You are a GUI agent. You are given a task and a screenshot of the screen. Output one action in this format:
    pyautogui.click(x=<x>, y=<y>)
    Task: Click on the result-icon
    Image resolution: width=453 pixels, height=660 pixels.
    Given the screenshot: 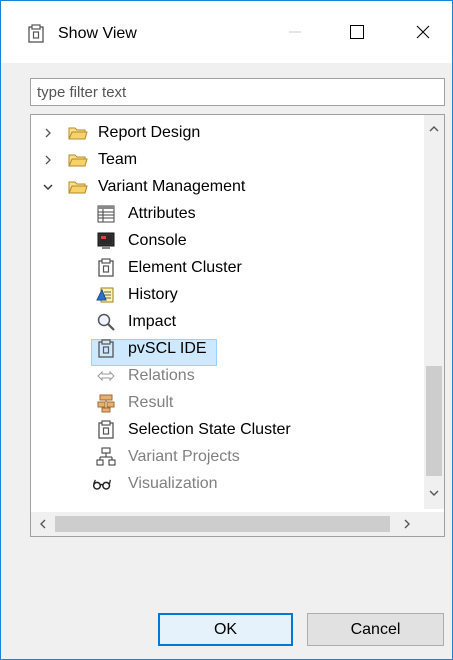 What is the action you would take?
    pyautogui.click(x=106, y=403)
    